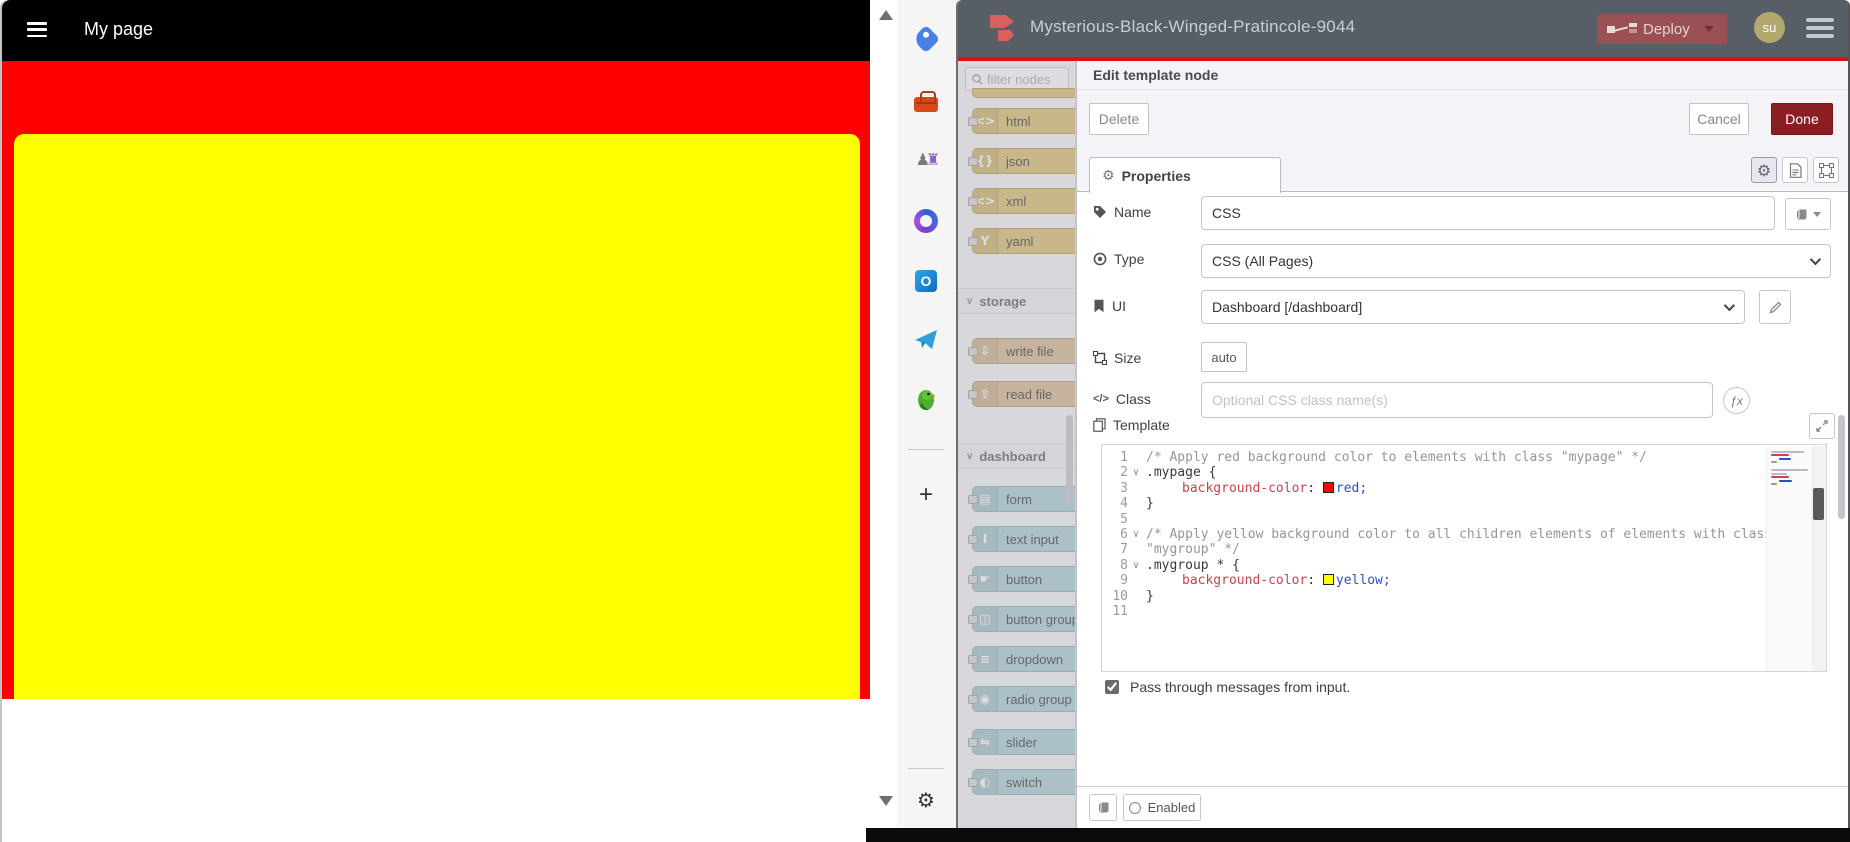  What do you see at coordinates (1802, 119) in the screenshot?
I see `done-button: Done` at bounding box center [1802, 119].